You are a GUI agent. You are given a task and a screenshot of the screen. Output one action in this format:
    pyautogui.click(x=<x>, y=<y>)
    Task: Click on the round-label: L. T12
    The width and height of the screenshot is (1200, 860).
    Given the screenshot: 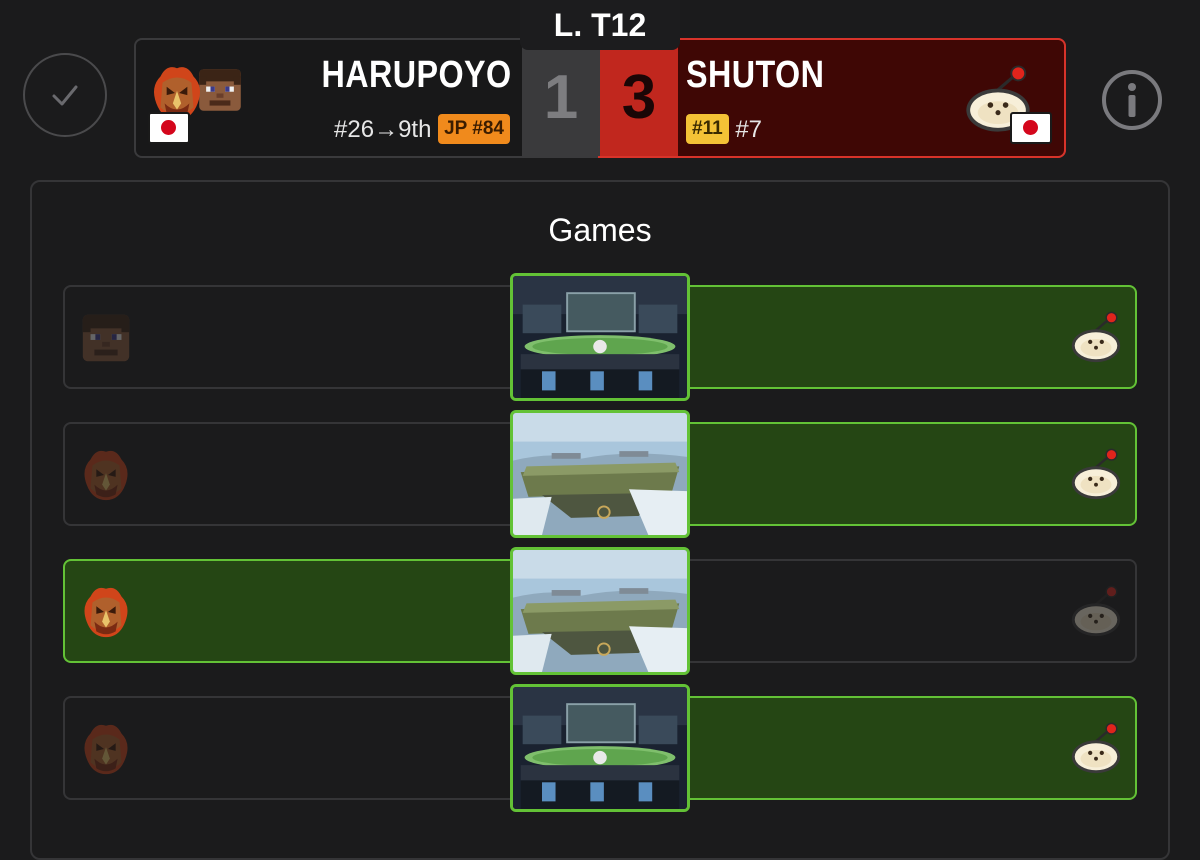 What is the action you would take?
    pyautogui.click(x=600, y=25)
    